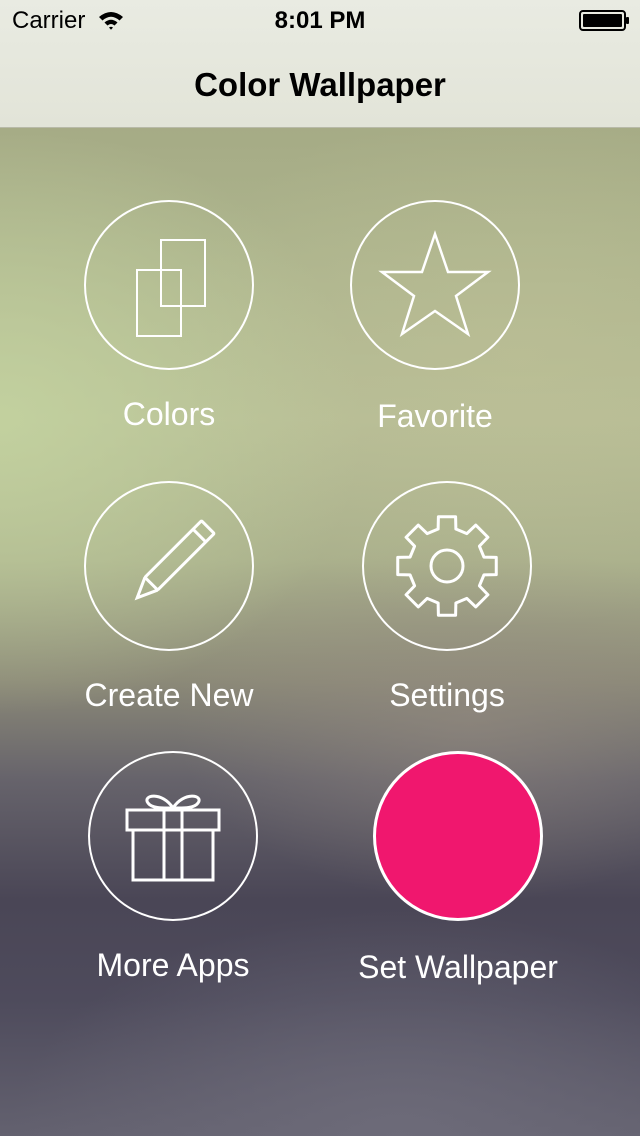 The height and width of the screenshot is (1136, 640). I want to click on pencil-icon, so click(175, 560).